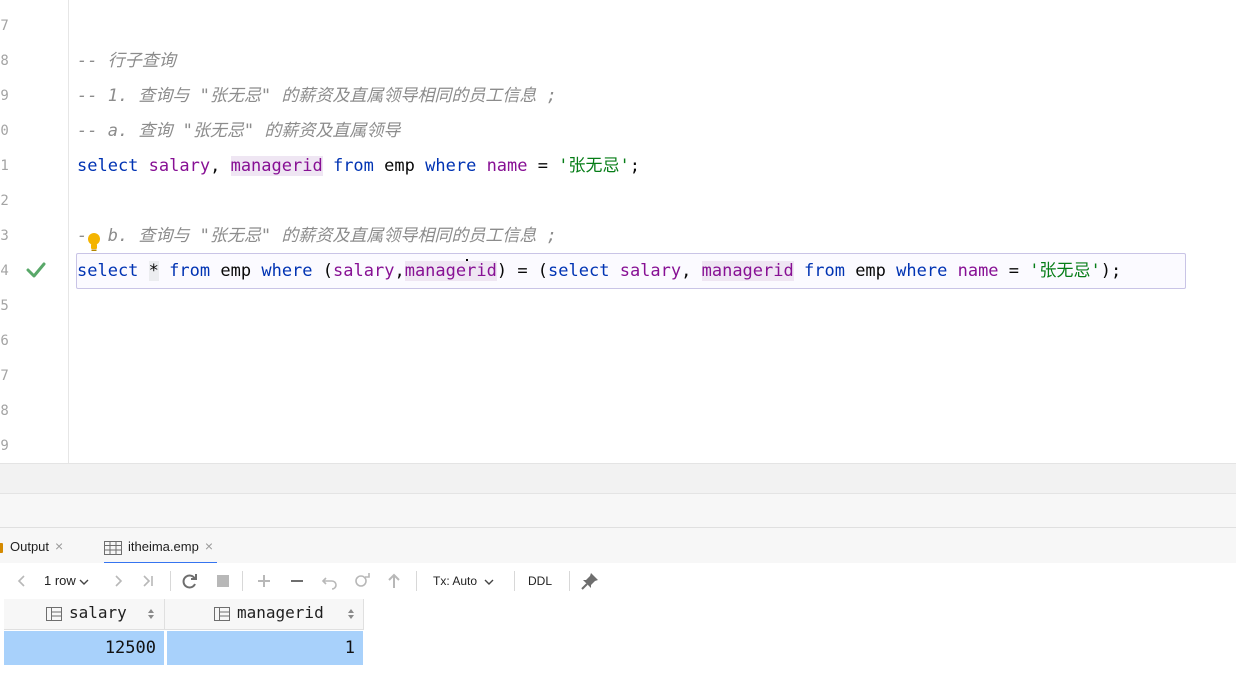 This screenshot has width=1236, height=693. I want to click on tab-itheima-emp: itheima.emp ×, so click(160, 546).